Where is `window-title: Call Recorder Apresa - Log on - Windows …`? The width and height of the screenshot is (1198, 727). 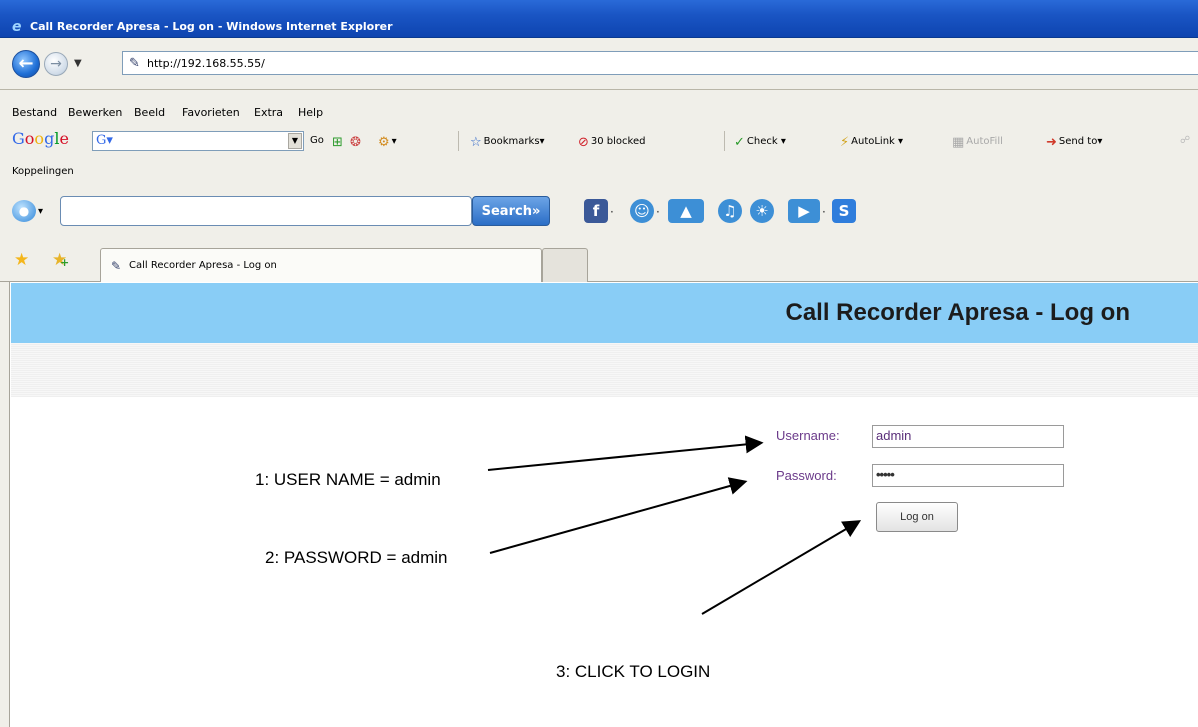 window-title: Call Recorder Apresa - Log on - Windows … is located at coordinates (211, 26).